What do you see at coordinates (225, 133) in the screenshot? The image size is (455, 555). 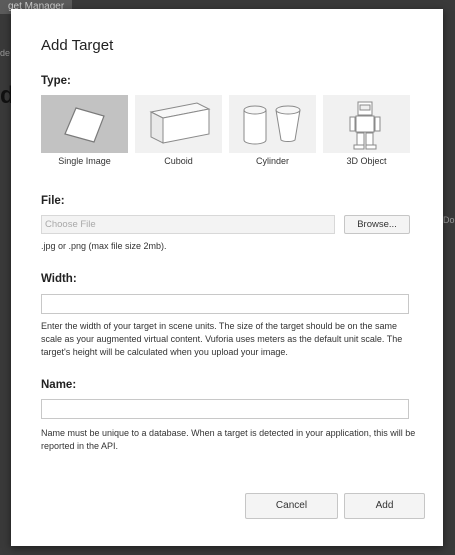 I see `target-type-selector: Single Image Cuboid Cylinder 3D Object` at bounding box center [225, 133].